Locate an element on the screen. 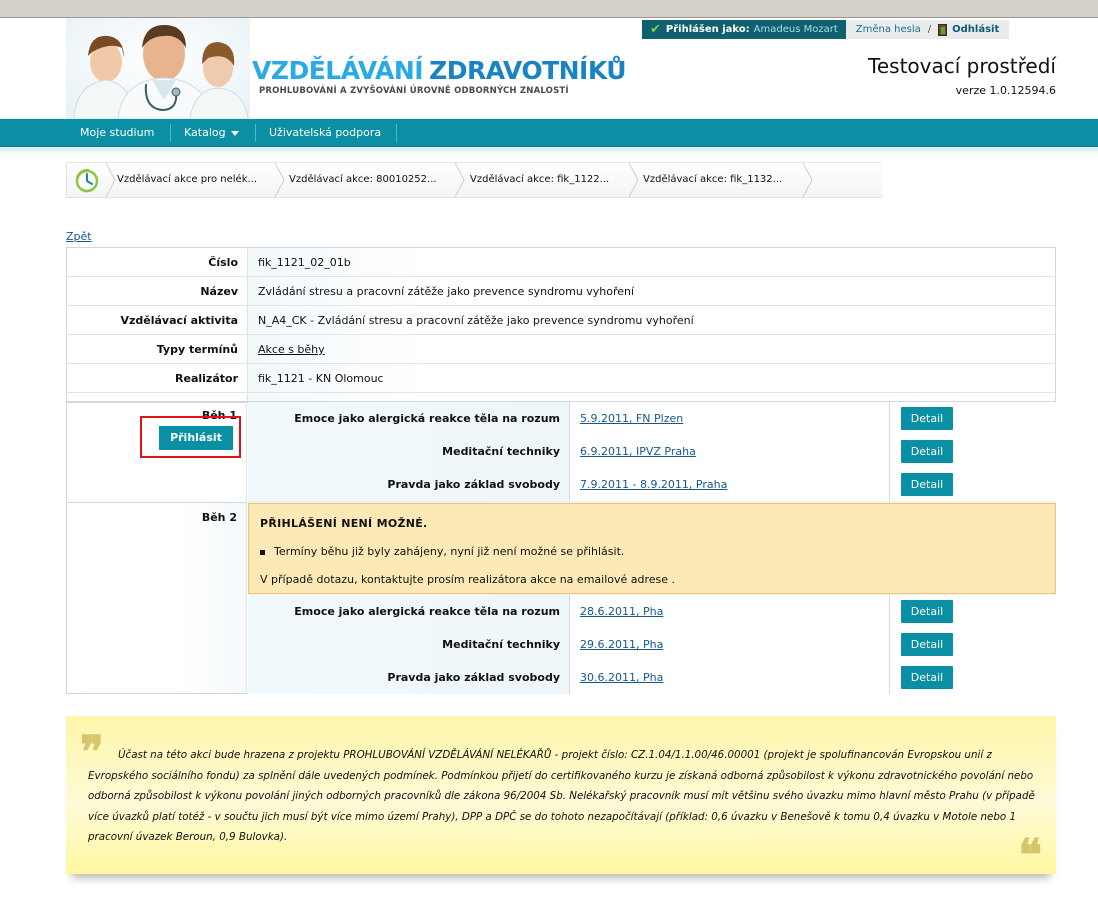 This screenshot has height=905, width=1098. term-row: Meditační techniky 29.6.2011, Pha Detail is located at coordinates (652, 644).